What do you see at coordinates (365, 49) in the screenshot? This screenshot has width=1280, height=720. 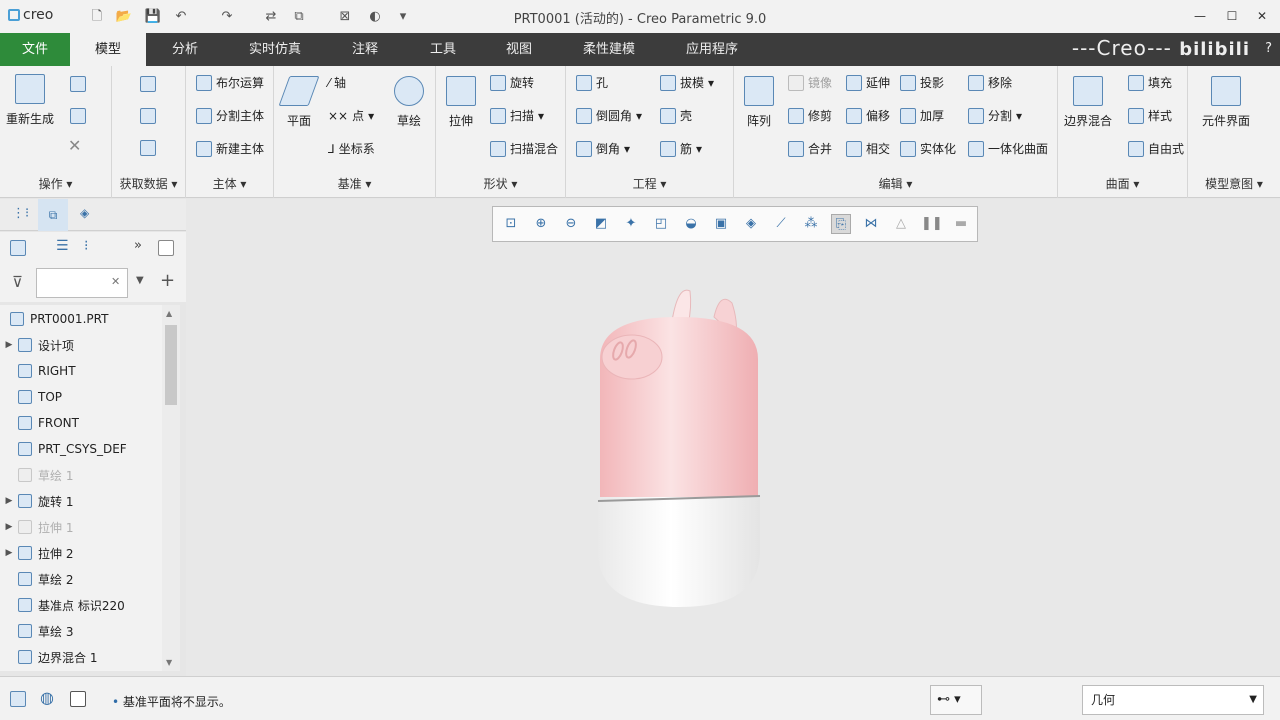 I see `tab-annotate: 注释` at bounding box center [365, 49].